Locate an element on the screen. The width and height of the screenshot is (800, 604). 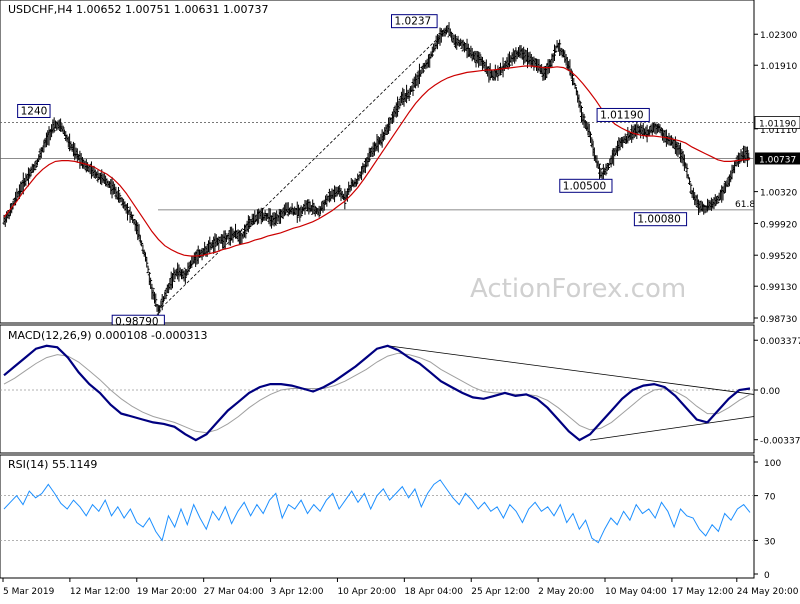
price-tick-label: 0.99920 is located at coordinates (778, 225).